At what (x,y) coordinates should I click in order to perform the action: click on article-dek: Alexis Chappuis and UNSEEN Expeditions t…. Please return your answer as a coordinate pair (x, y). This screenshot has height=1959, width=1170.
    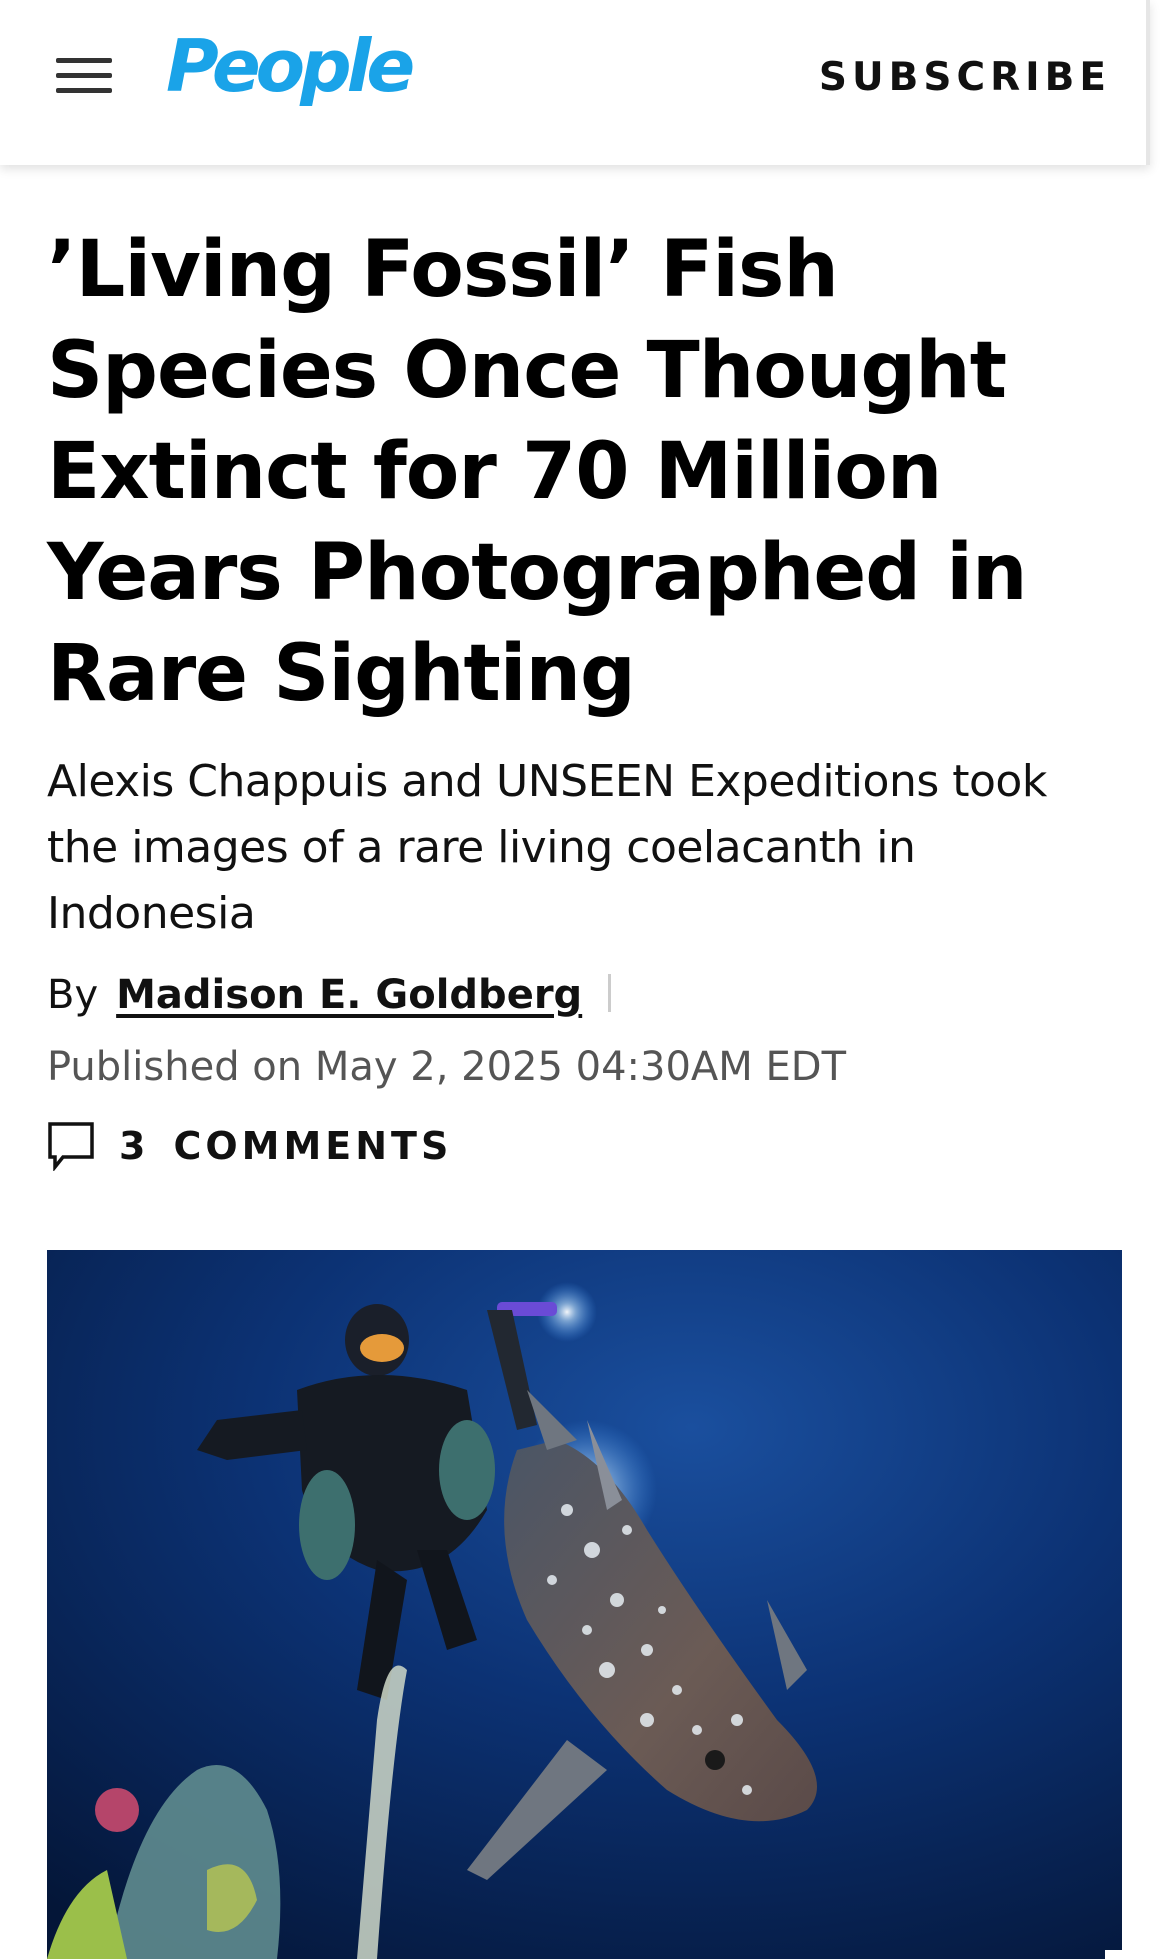
    Looking at the image, I should click on (547, 847).